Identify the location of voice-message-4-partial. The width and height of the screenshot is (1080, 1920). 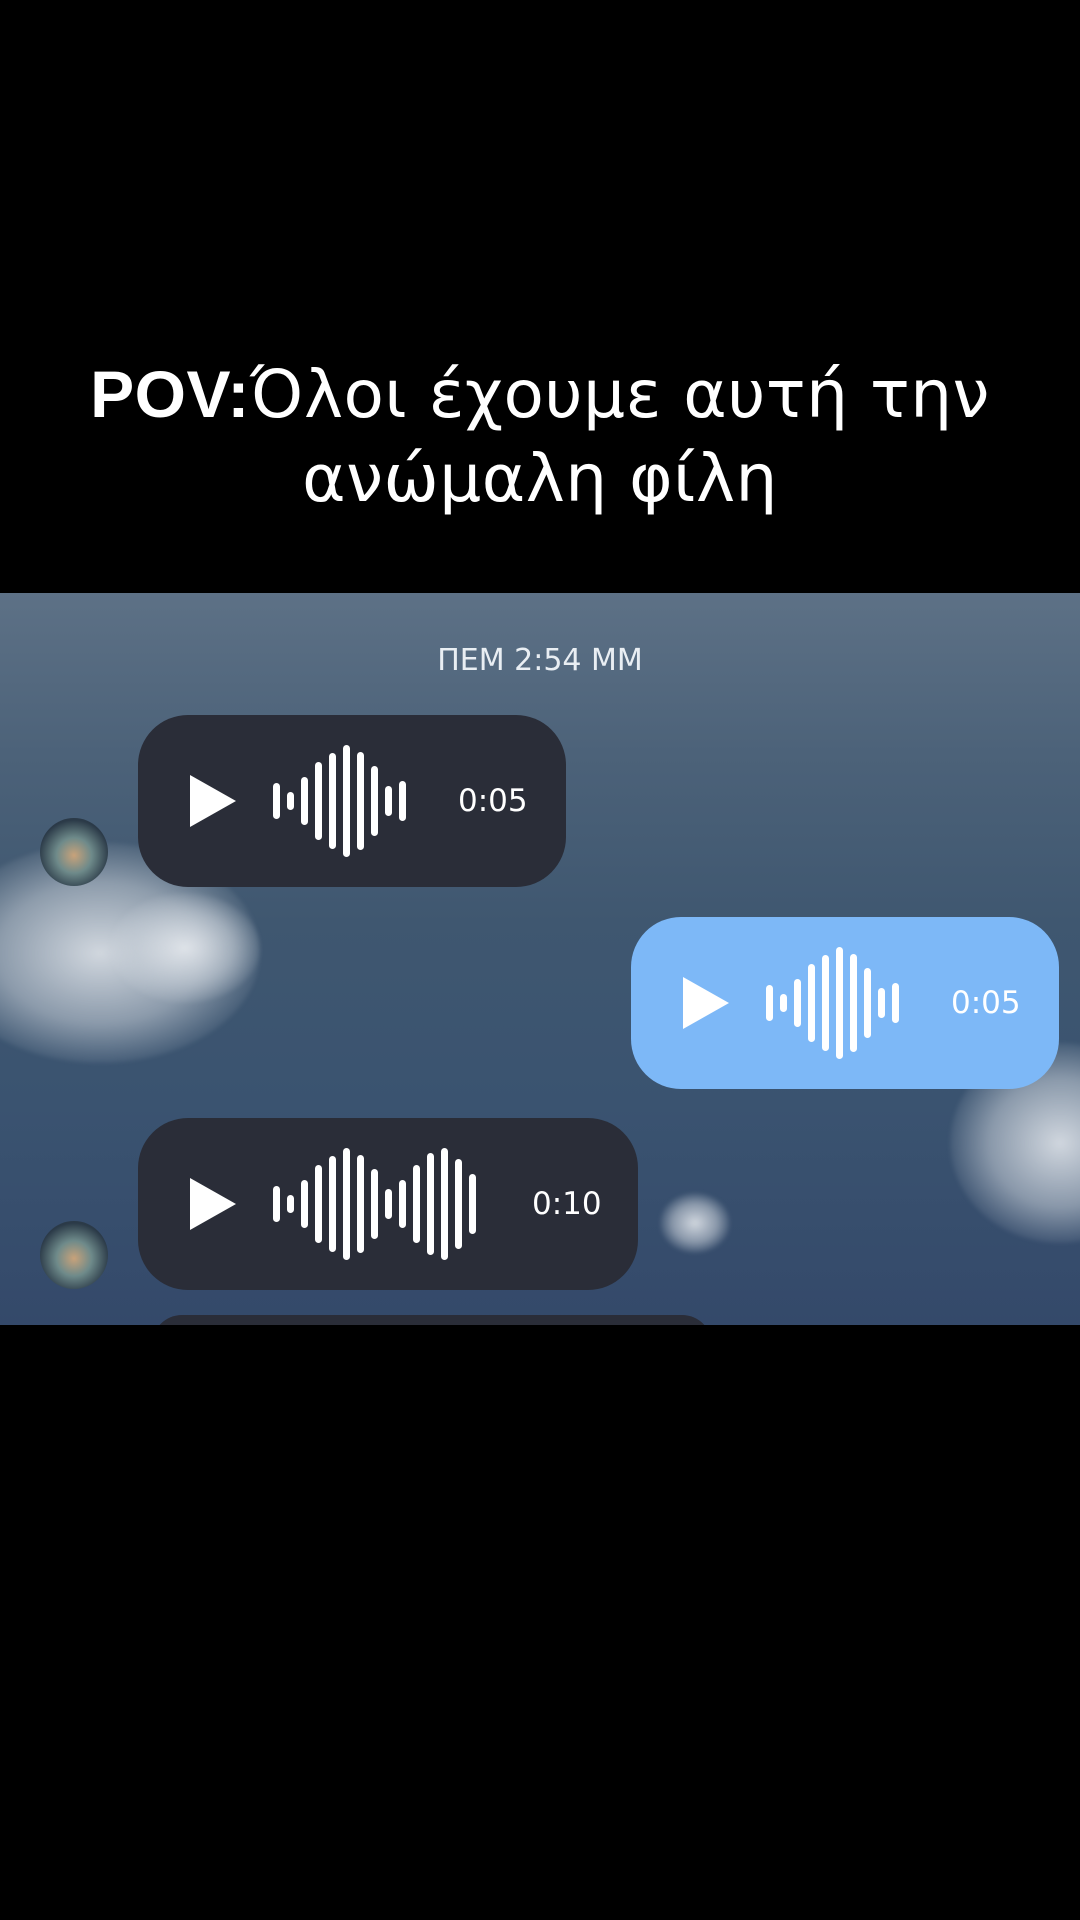
(432, 1320).